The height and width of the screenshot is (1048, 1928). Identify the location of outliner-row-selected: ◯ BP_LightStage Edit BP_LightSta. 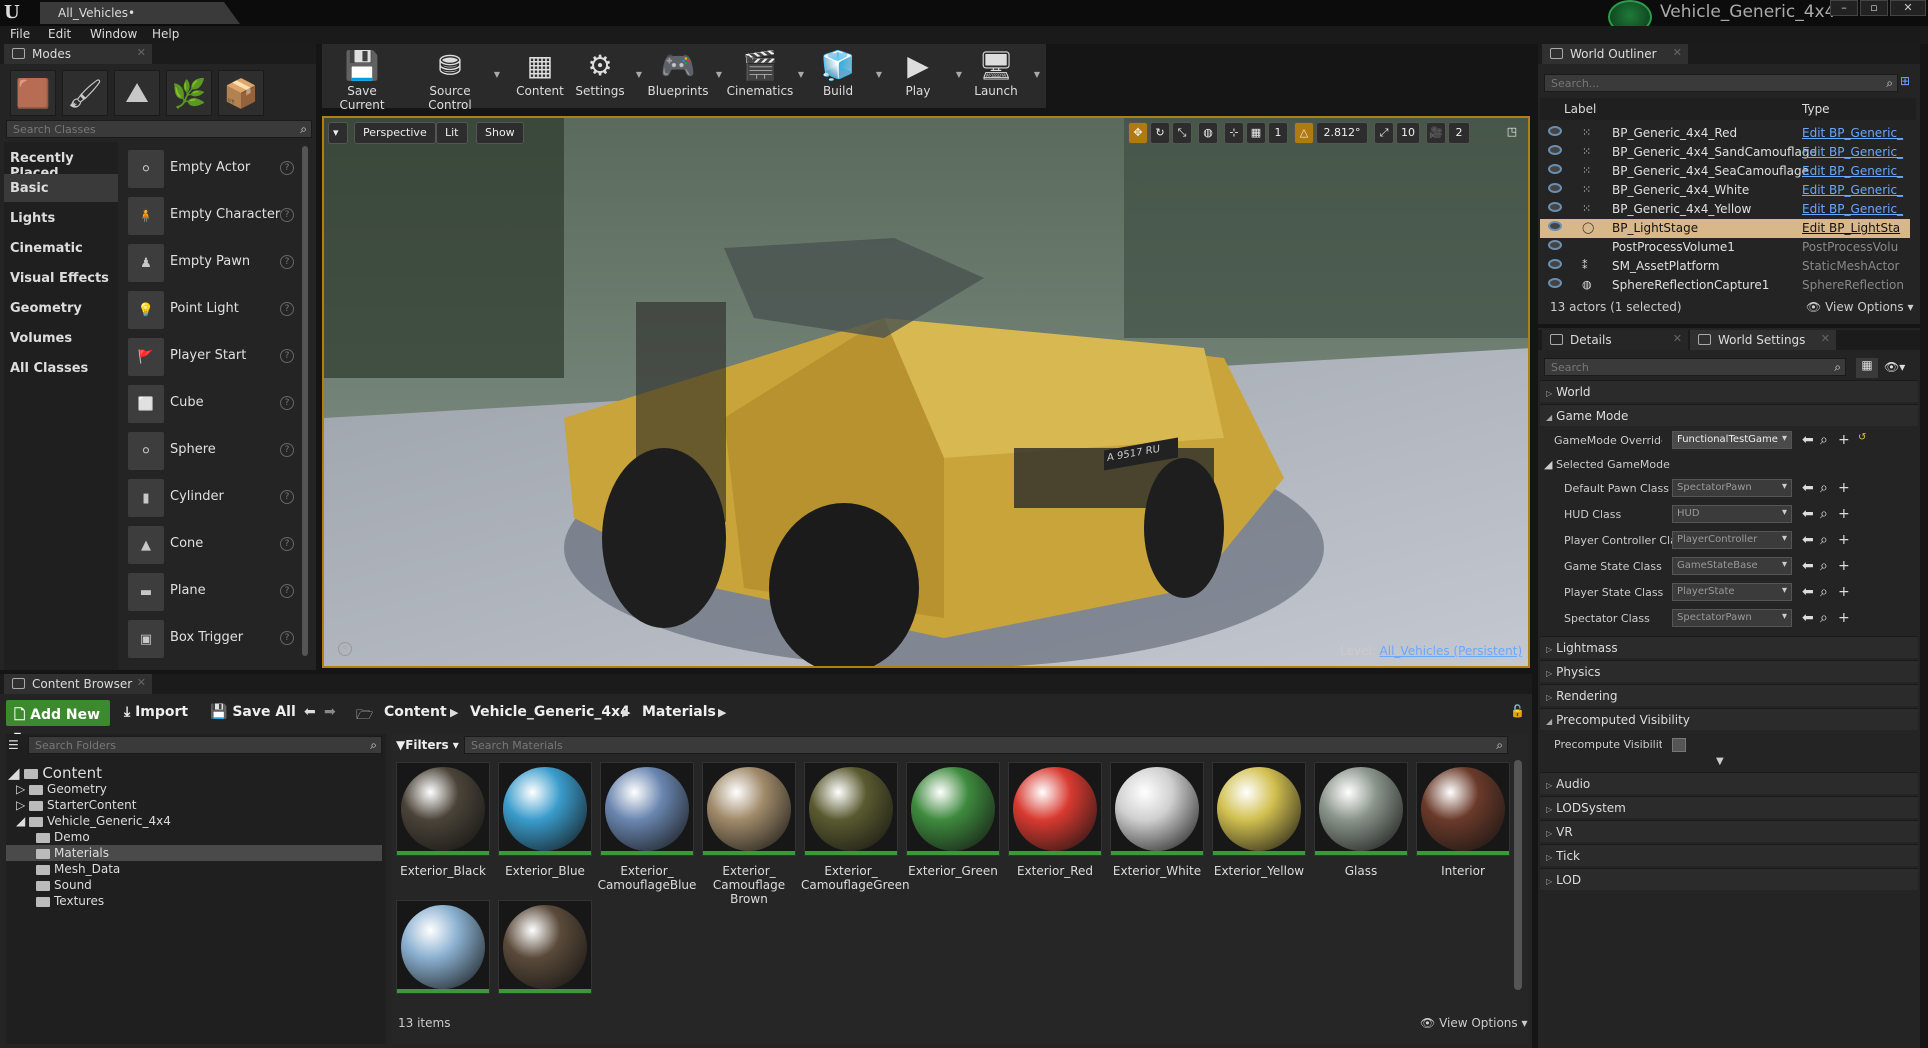
(1725, 228).